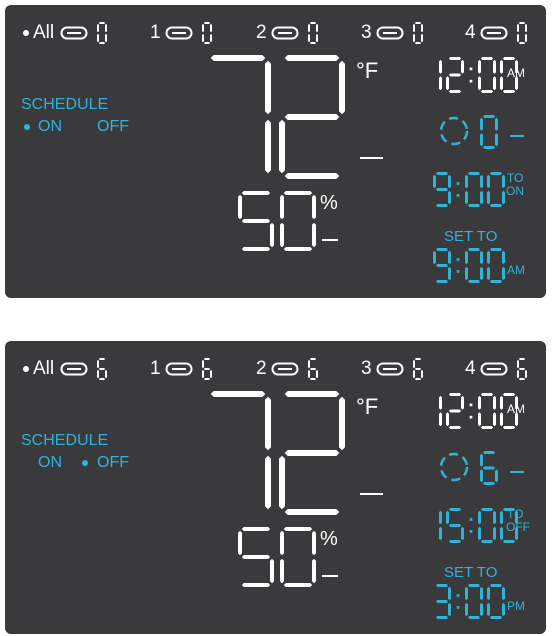  I want to click on set-to-meridiem: PM, so click(516, 606).